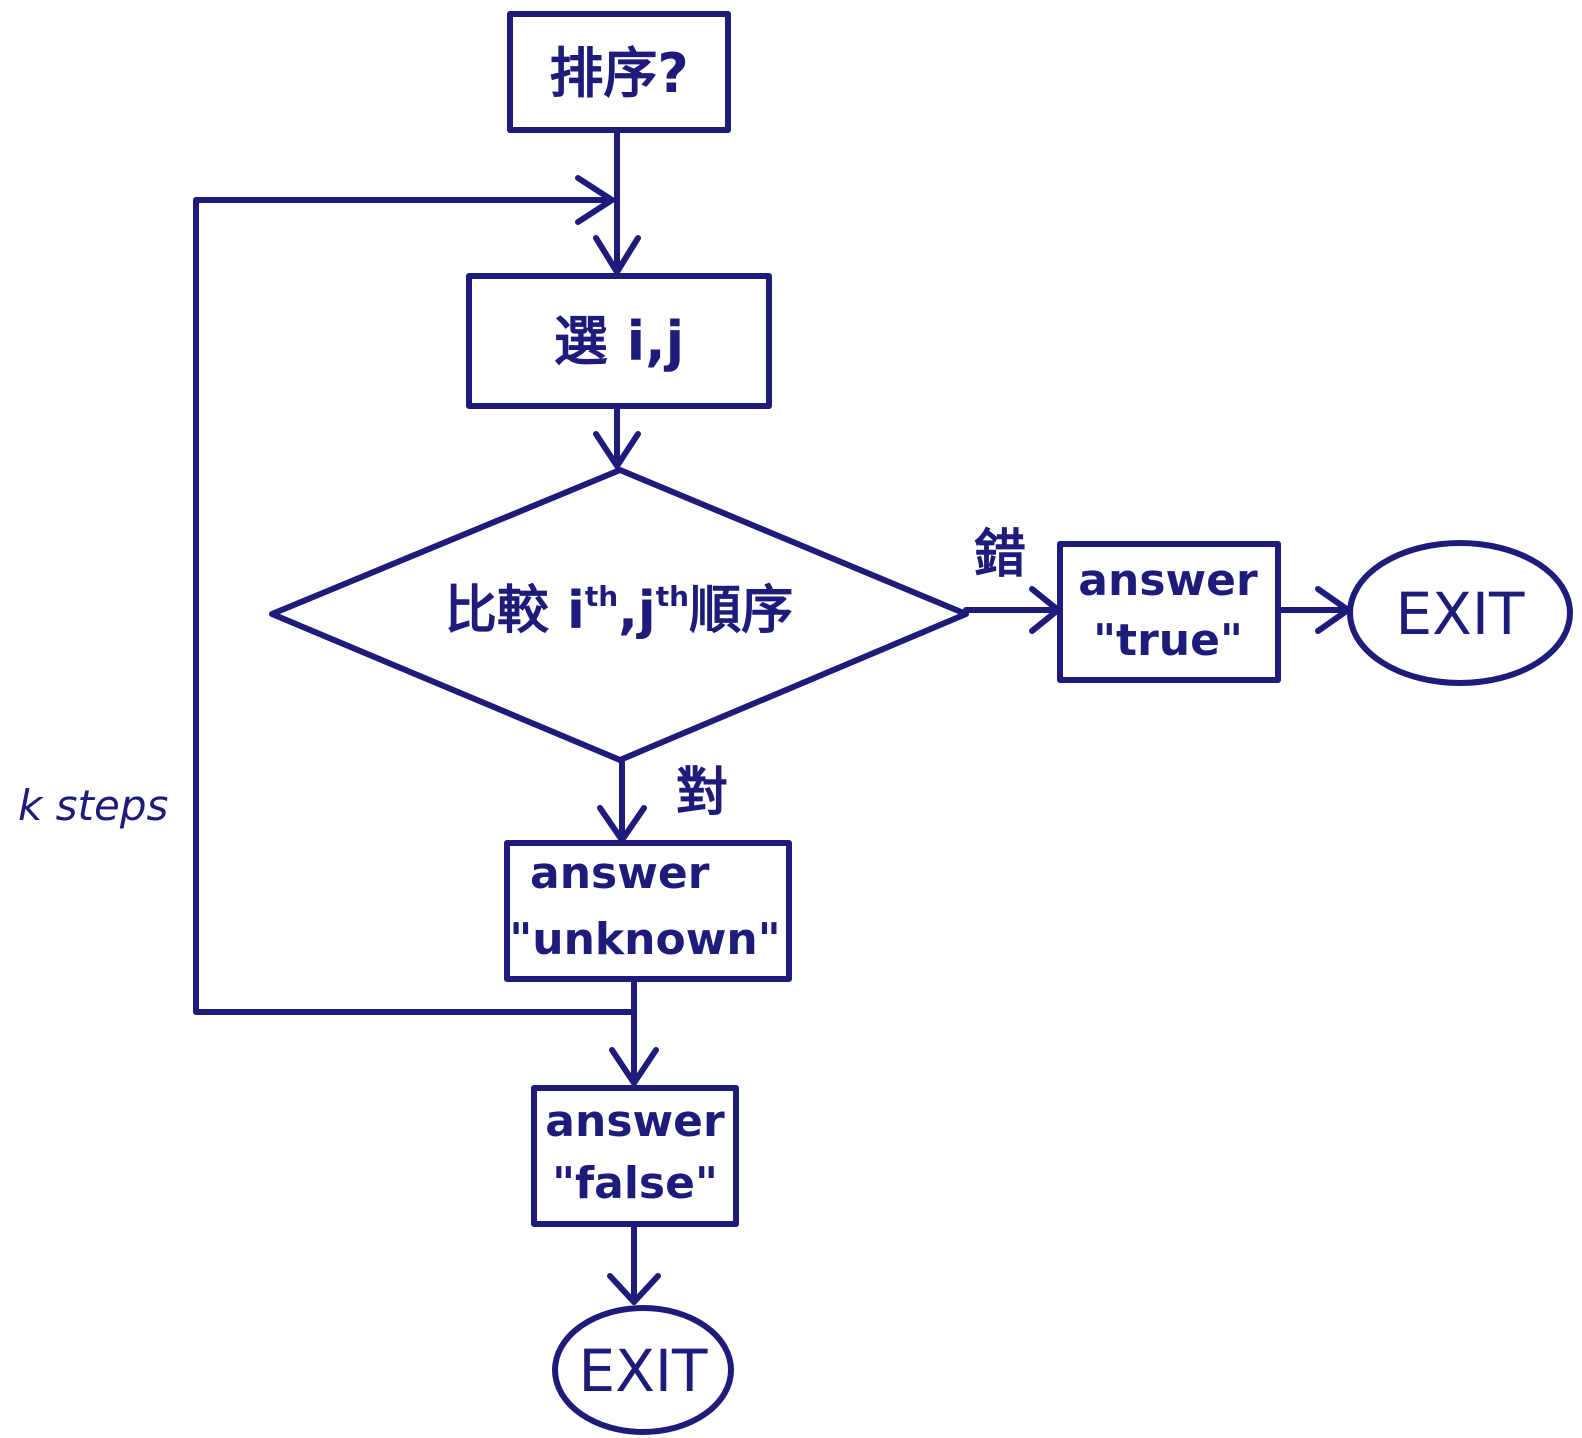 This screenshot has height=1438, width=1582. I want to click on answer-false-line1: answer, so click(635, 1121).